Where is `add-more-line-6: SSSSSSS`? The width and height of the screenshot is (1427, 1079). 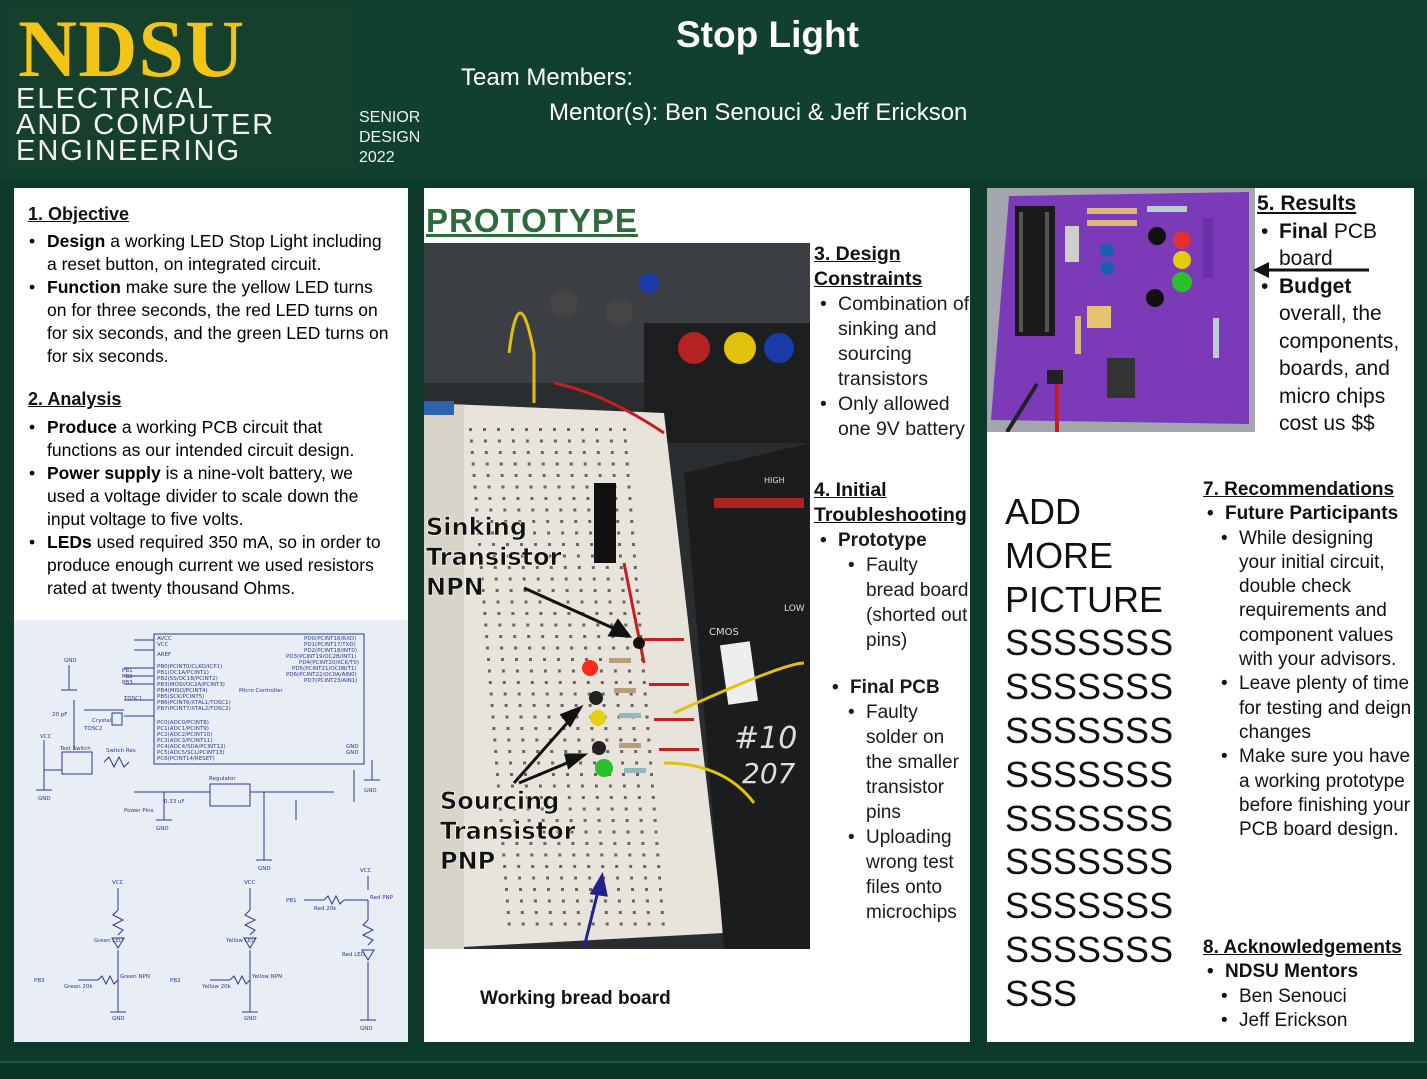
add-more-line-6: SSSSSSS is located at coordinates (1089, 730).